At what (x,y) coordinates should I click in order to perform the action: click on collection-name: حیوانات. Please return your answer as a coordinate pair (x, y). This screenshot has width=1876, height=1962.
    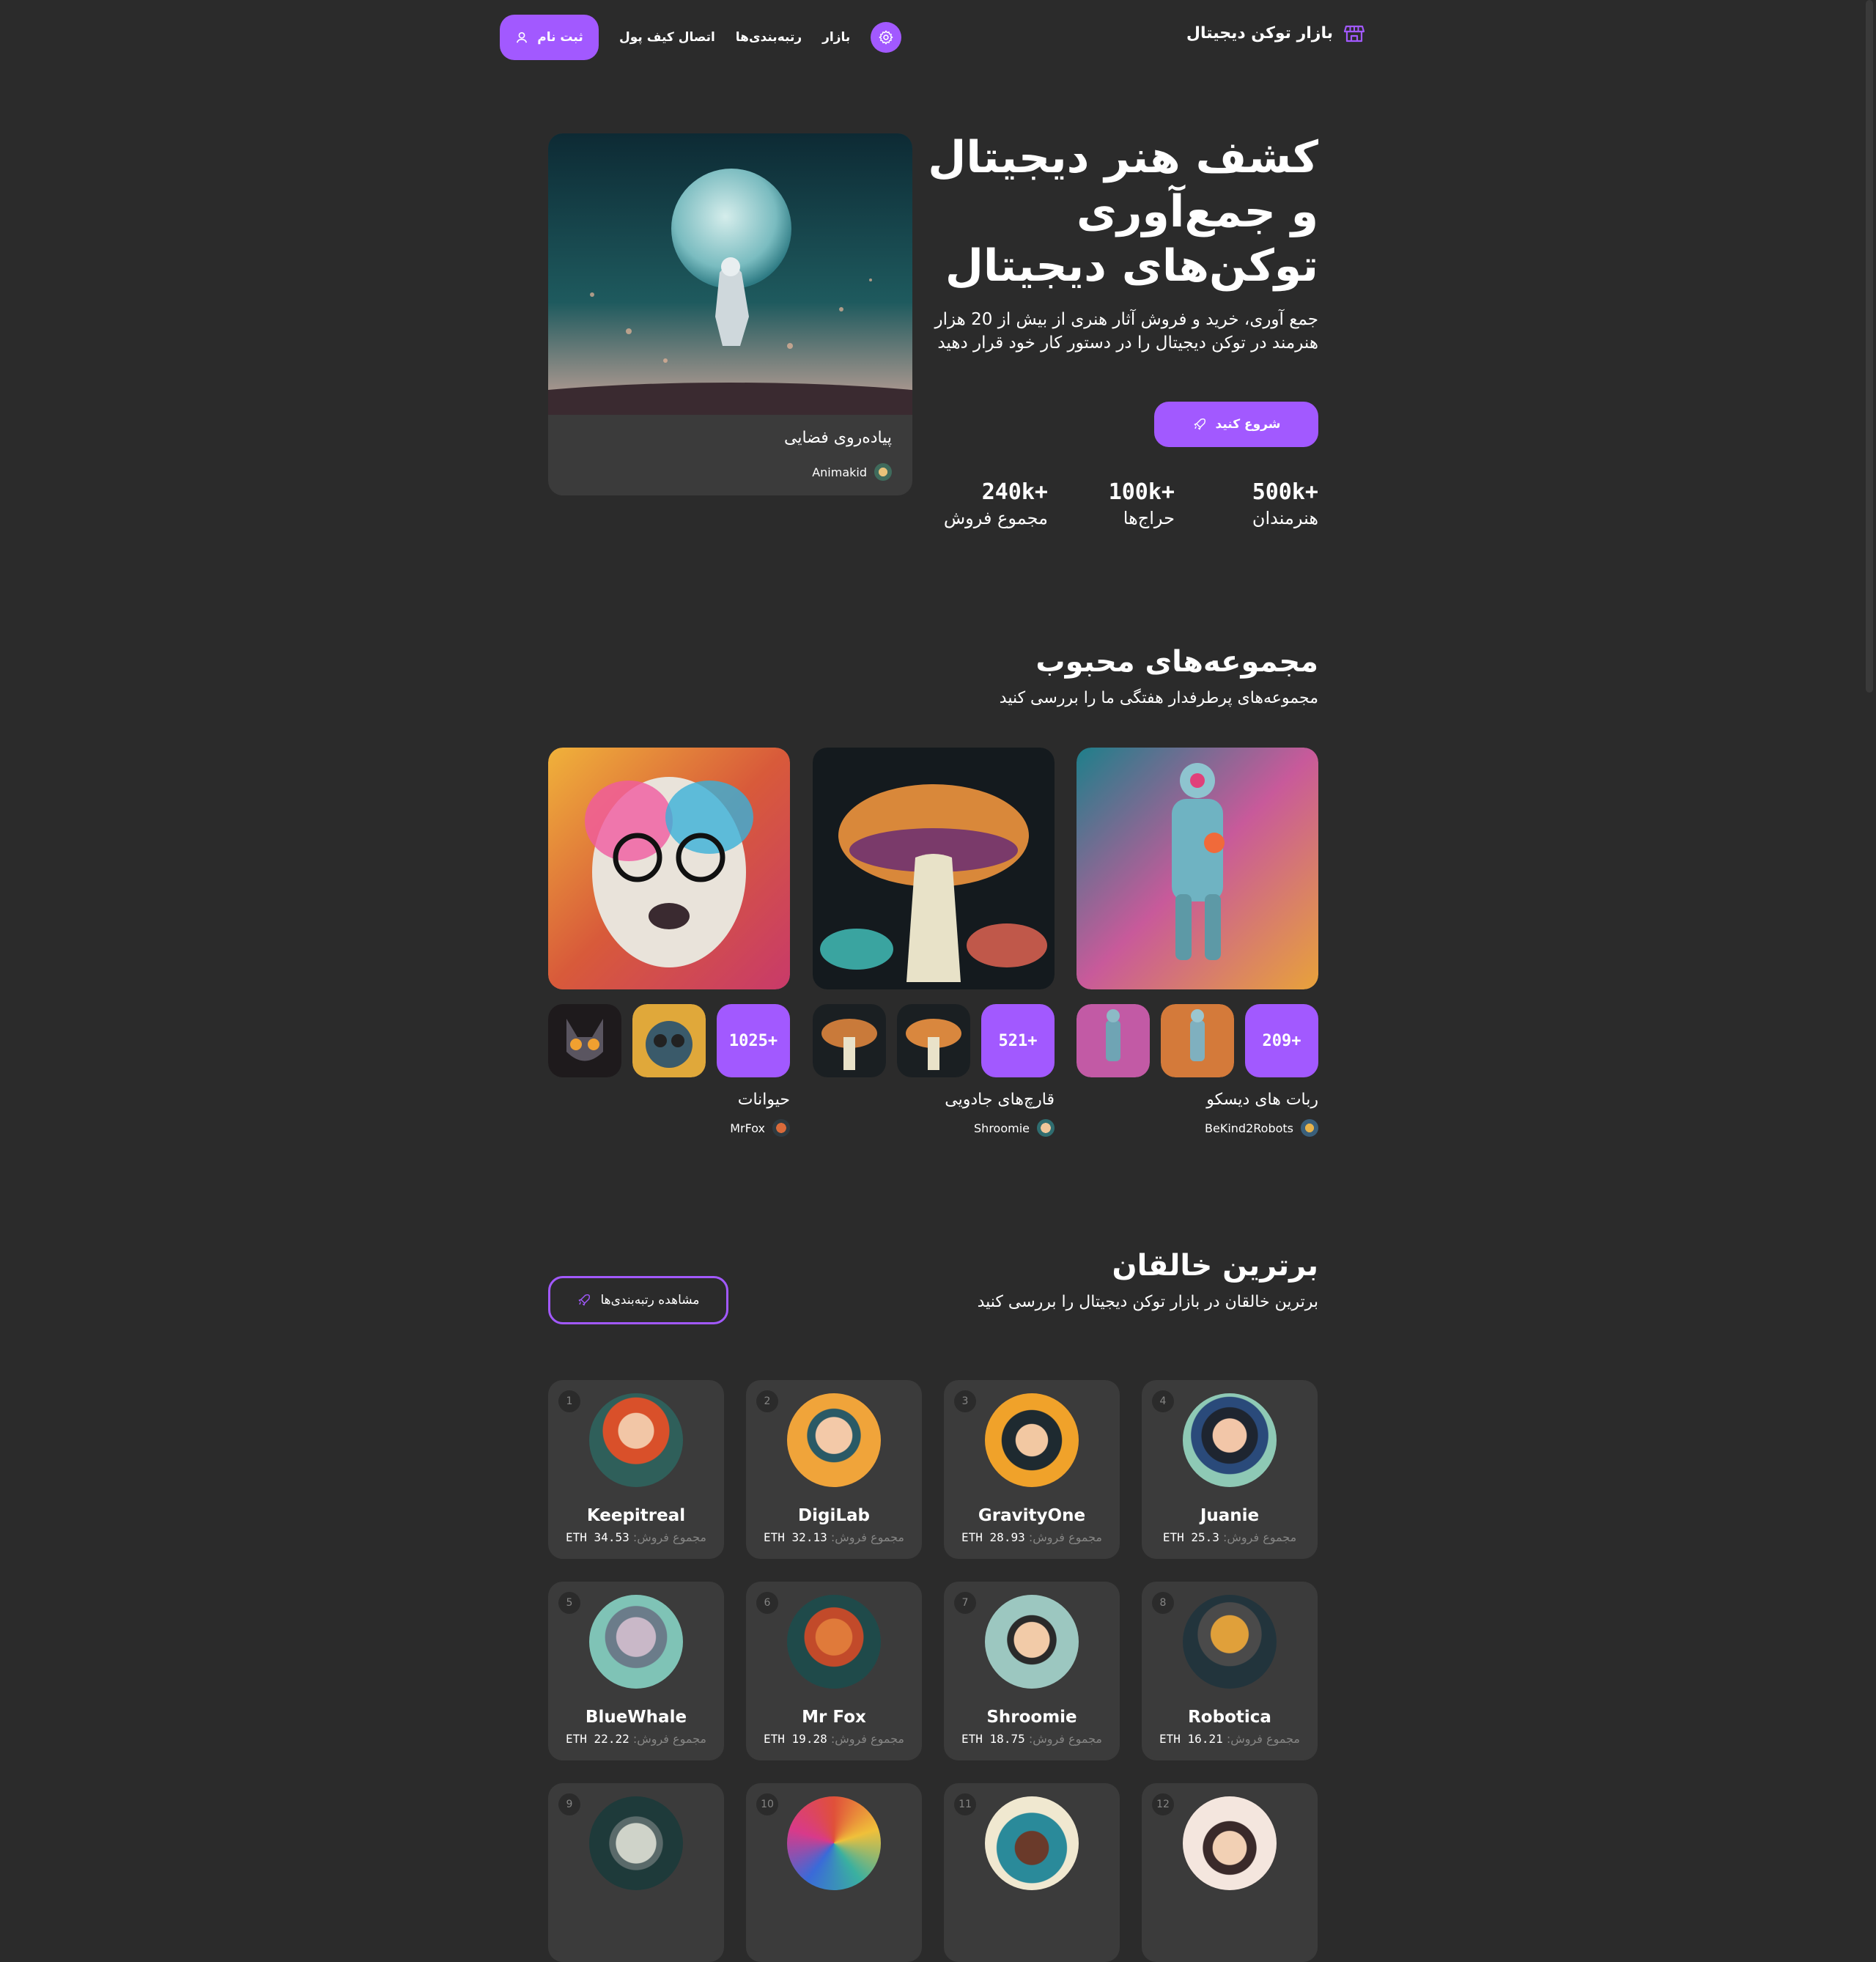
    Looking at the image, I should click on (763, 1100).